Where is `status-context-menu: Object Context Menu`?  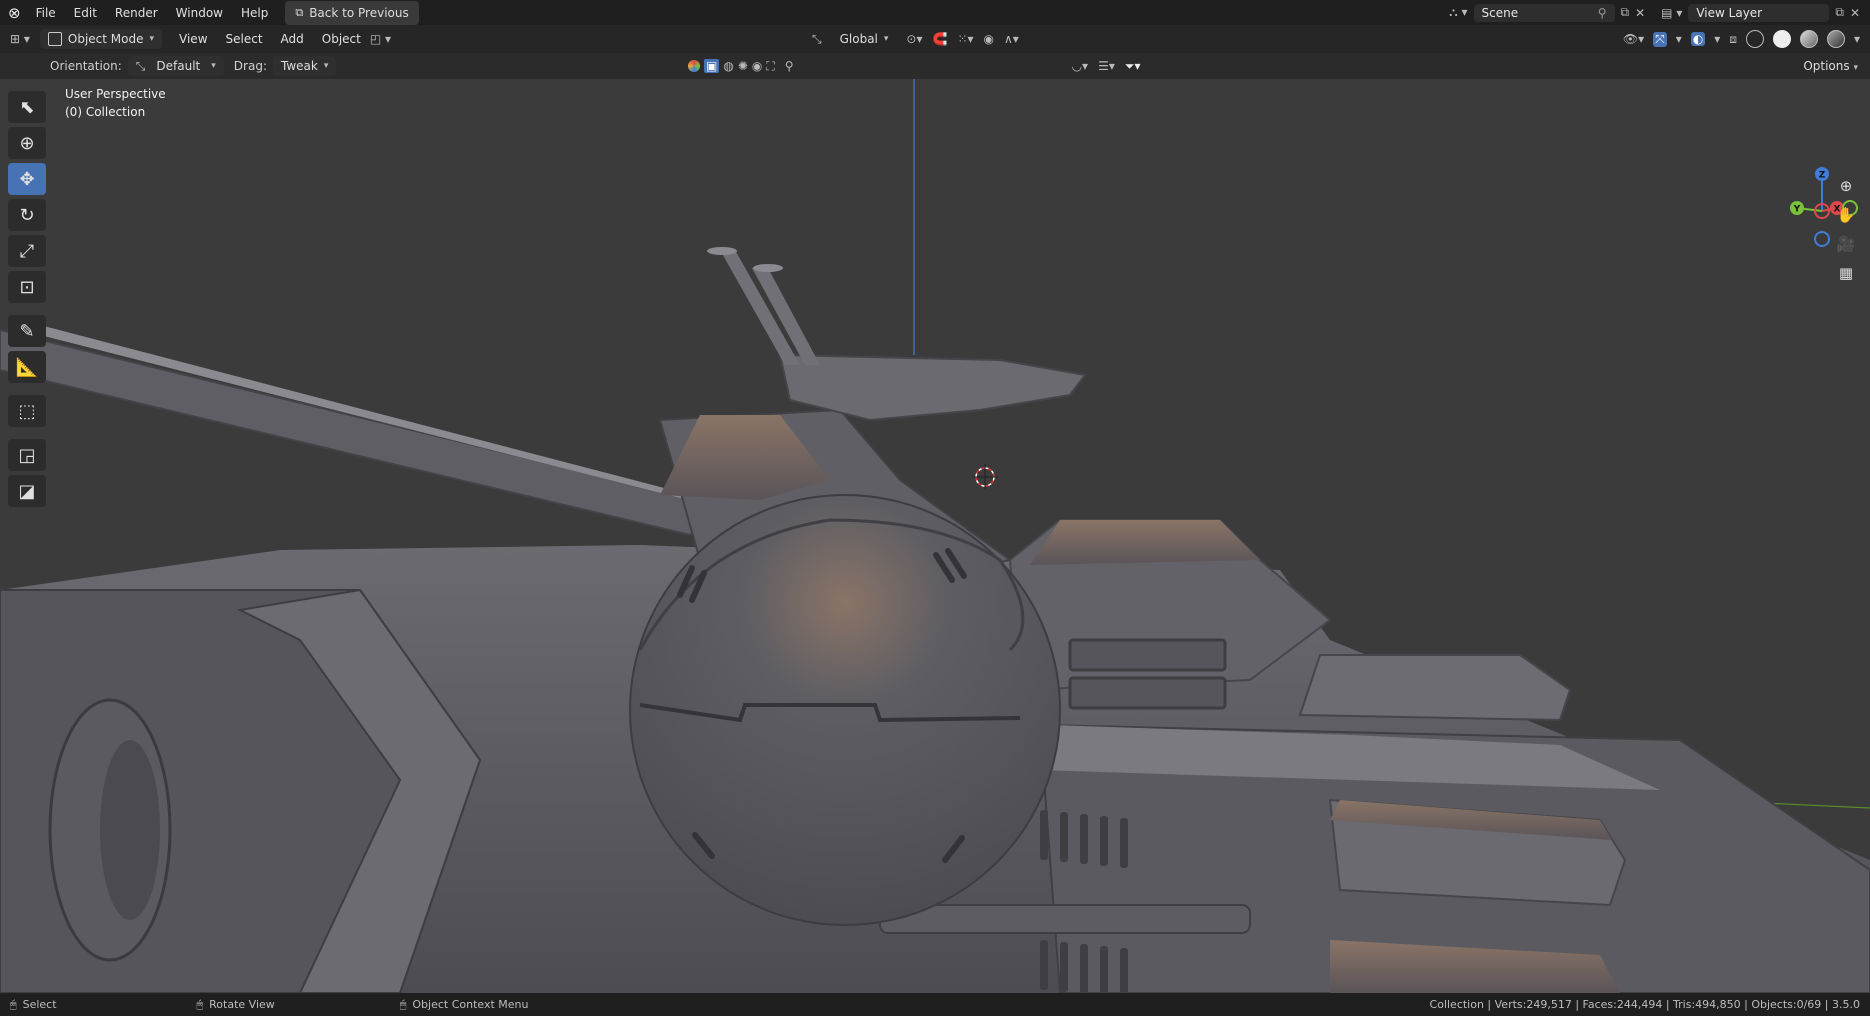
status-context-menu: Object Context Menu is located at coordinates (470, 1004).